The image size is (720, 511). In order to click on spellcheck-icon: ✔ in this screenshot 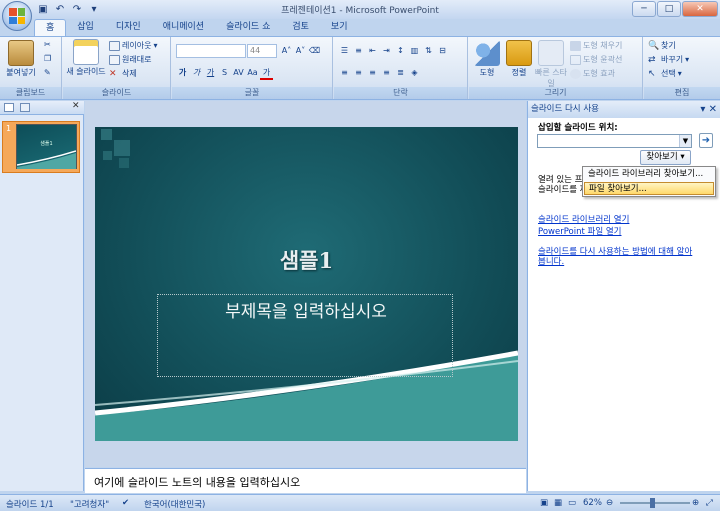, I will do `click(125, 503)`.